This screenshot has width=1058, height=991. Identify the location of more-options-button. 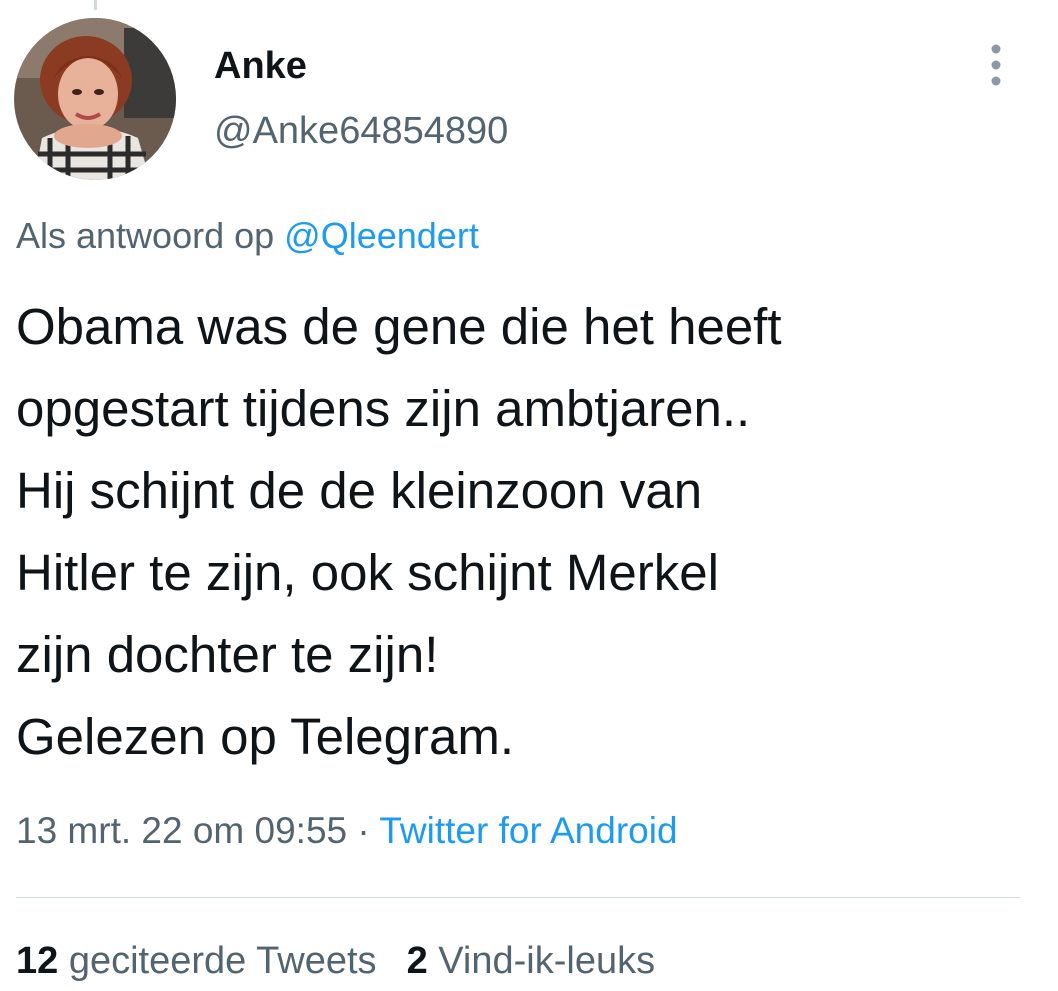
(996, 65).